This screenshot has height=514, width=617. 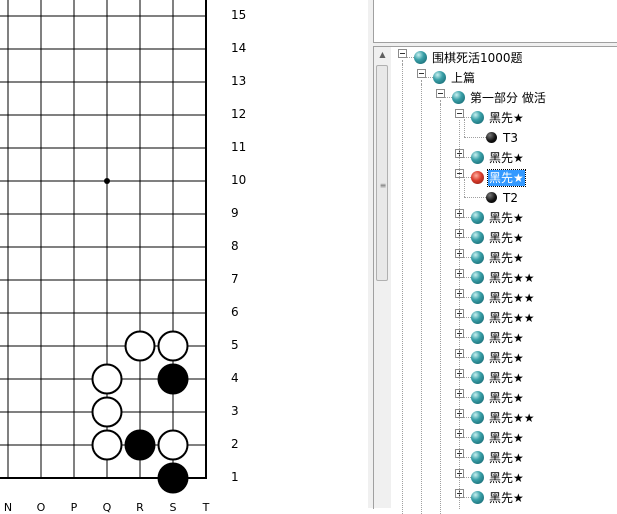 I want to click on row-number: 1, so click(x=235, y=477).